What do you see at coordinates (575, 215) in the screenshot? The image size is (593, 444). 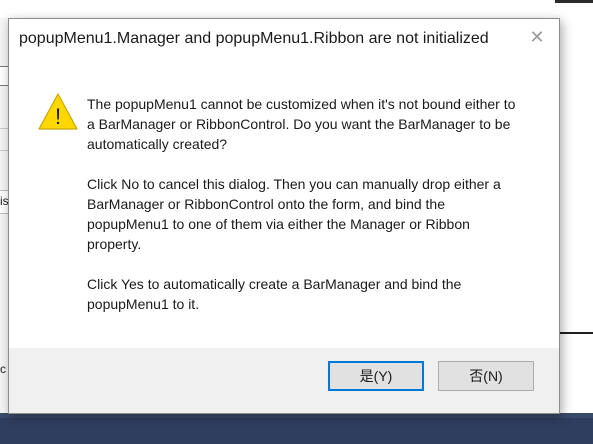 I see `background-right-panel` at bounding box center [575, 215].